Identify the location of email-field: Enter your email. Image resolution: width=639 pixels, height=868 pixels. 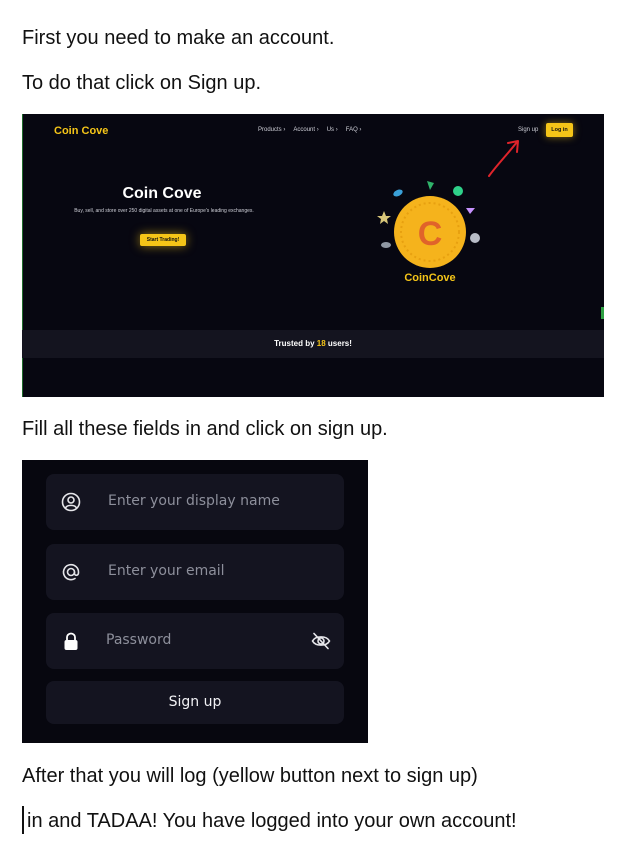
(195, 572).